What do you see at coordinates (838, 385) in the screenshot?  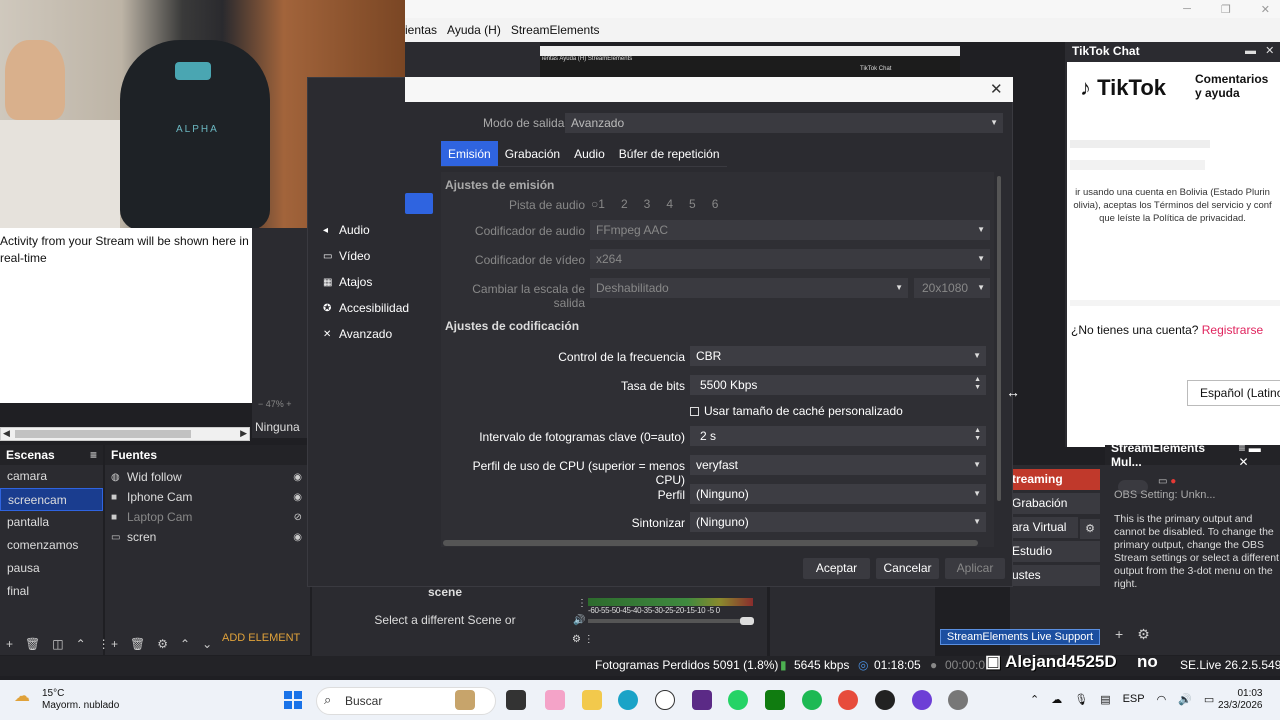 I see `bitrate-spinbox: 5500 Kbps ▲ ▼` at bounding box center [838, 385].